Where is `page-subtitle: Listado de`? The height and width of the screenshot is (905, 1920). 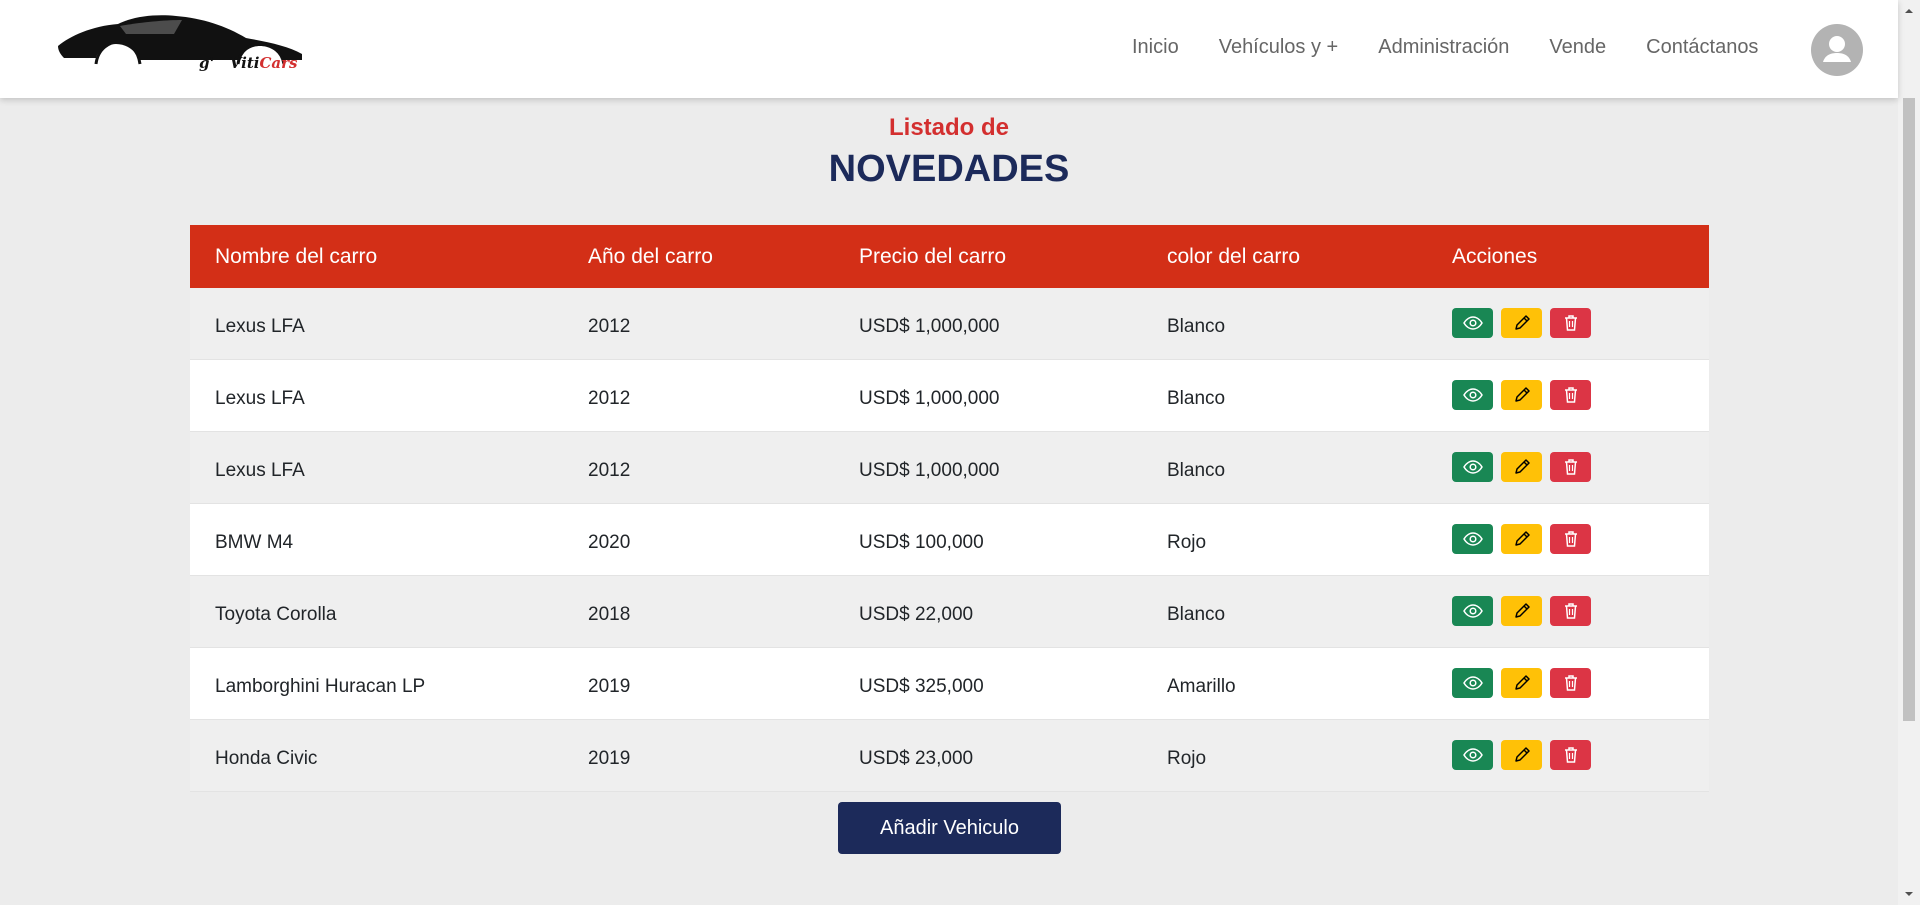
page-subtitle: Listado de is located at coordinates (948, 127).